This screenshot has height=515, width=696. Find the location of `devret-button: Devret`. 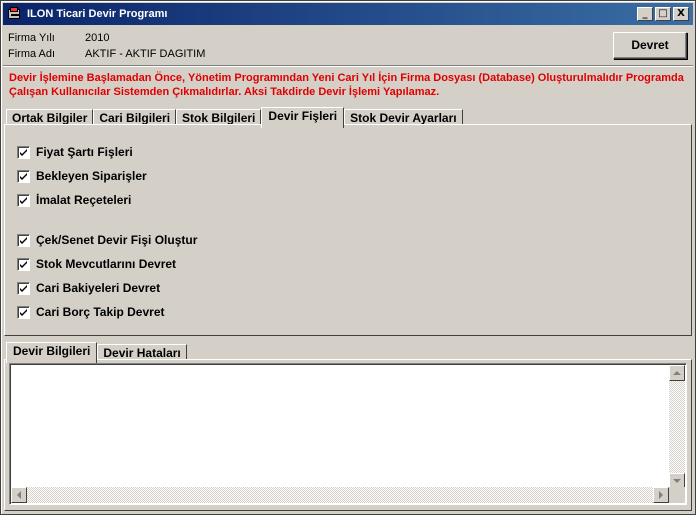

devret-button: Devret is located at coordinates (650, 45).